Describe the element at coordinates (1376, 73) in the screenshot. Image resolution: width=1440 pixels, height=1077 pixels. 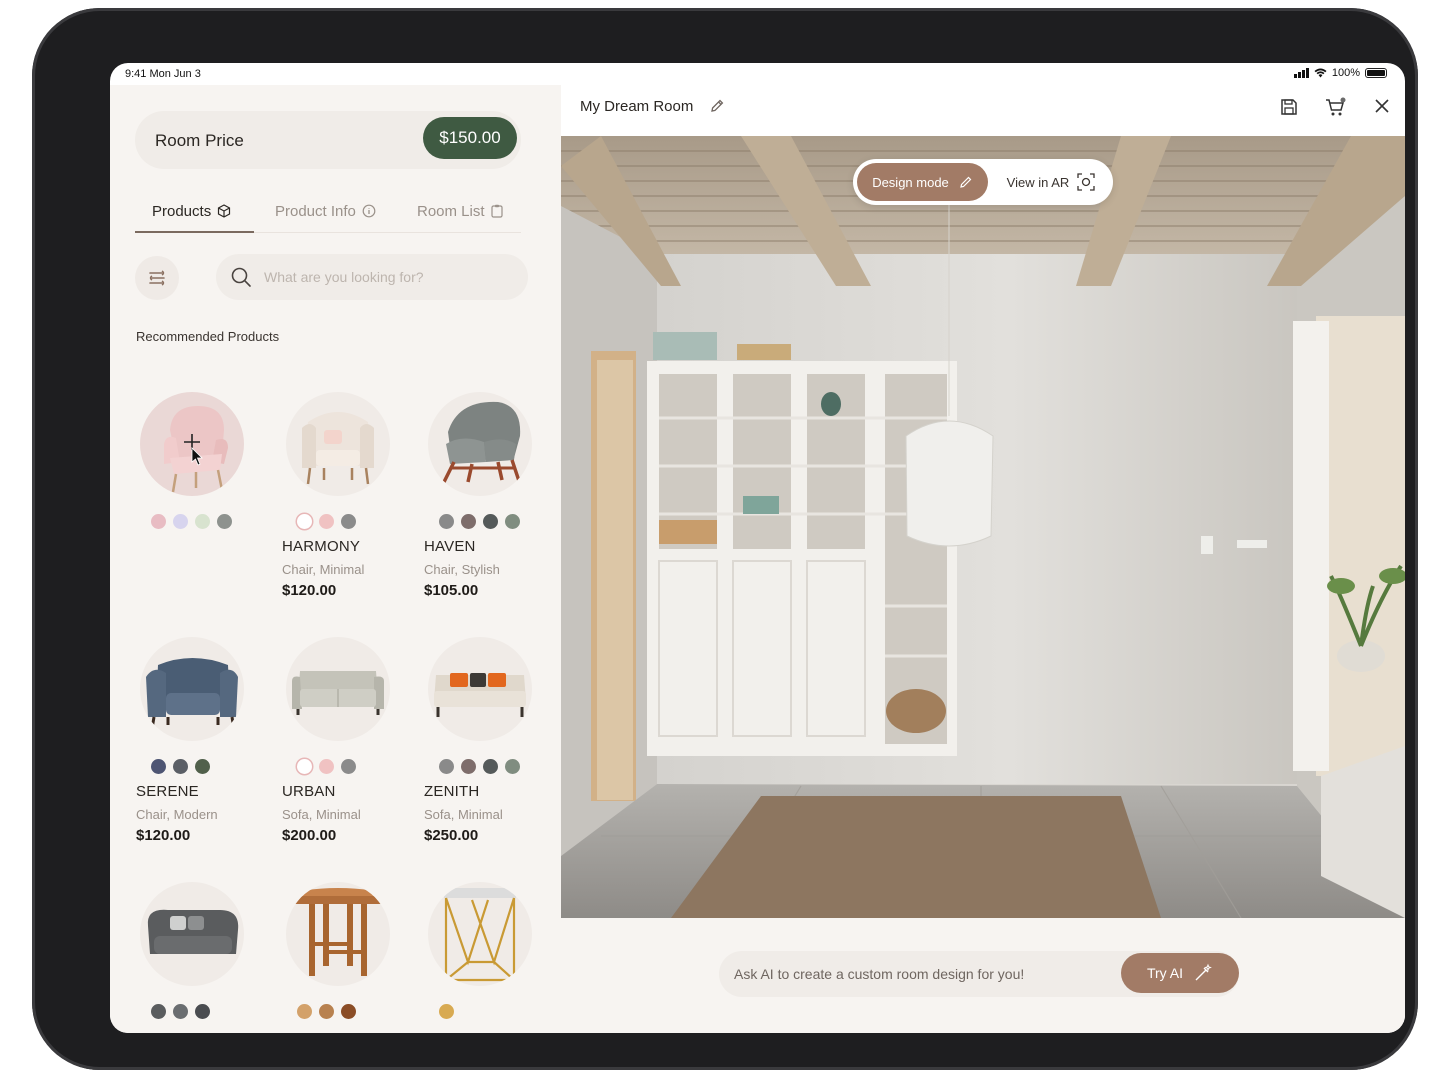
I see `battery-icon` at that location.